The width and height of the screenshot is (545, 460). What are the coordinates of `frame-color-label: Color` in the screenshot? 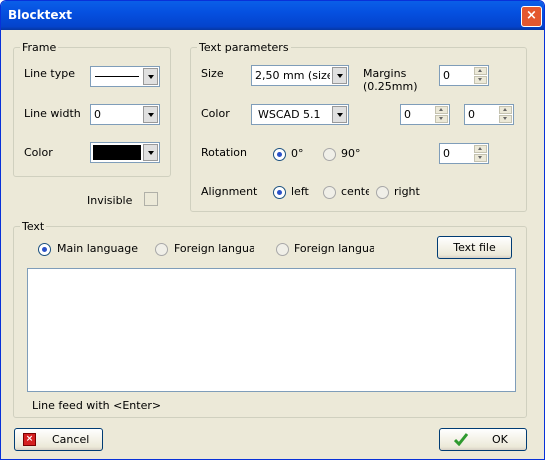 It's located at (38, 152).